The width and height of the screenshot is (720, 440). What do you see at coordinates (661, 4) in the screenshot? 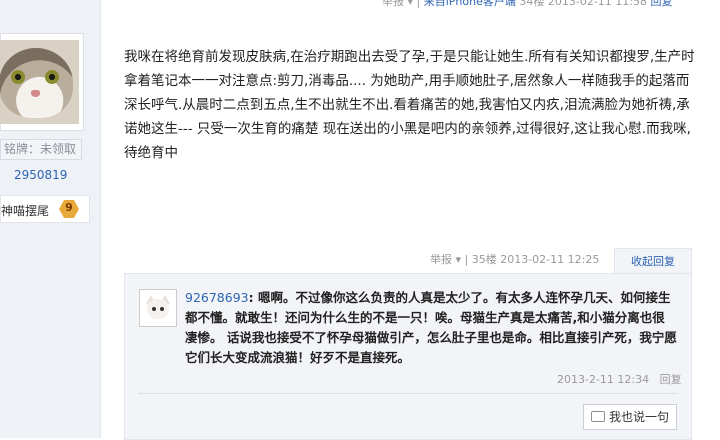
I see `reply-link-top: 回复` at bounding box center [661, 4].